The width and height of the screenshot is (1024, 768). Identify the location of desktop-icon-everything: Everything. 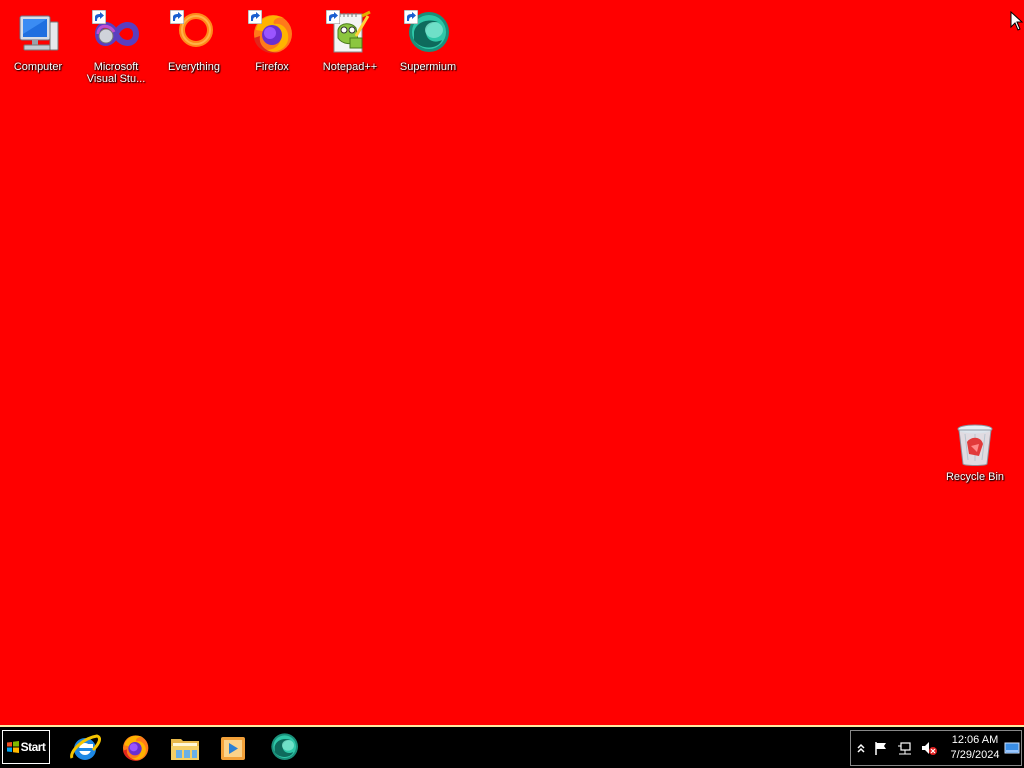
(194, 38).